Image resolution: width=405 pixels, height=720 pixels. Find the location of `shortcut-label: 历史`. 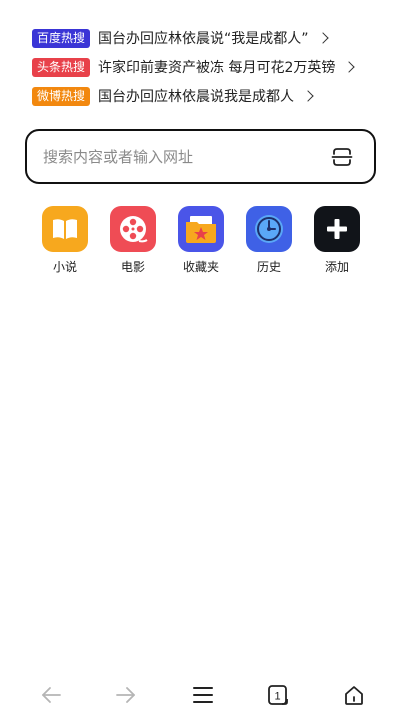

shortcut-label: 历史 is located at coordinates (268, 267).